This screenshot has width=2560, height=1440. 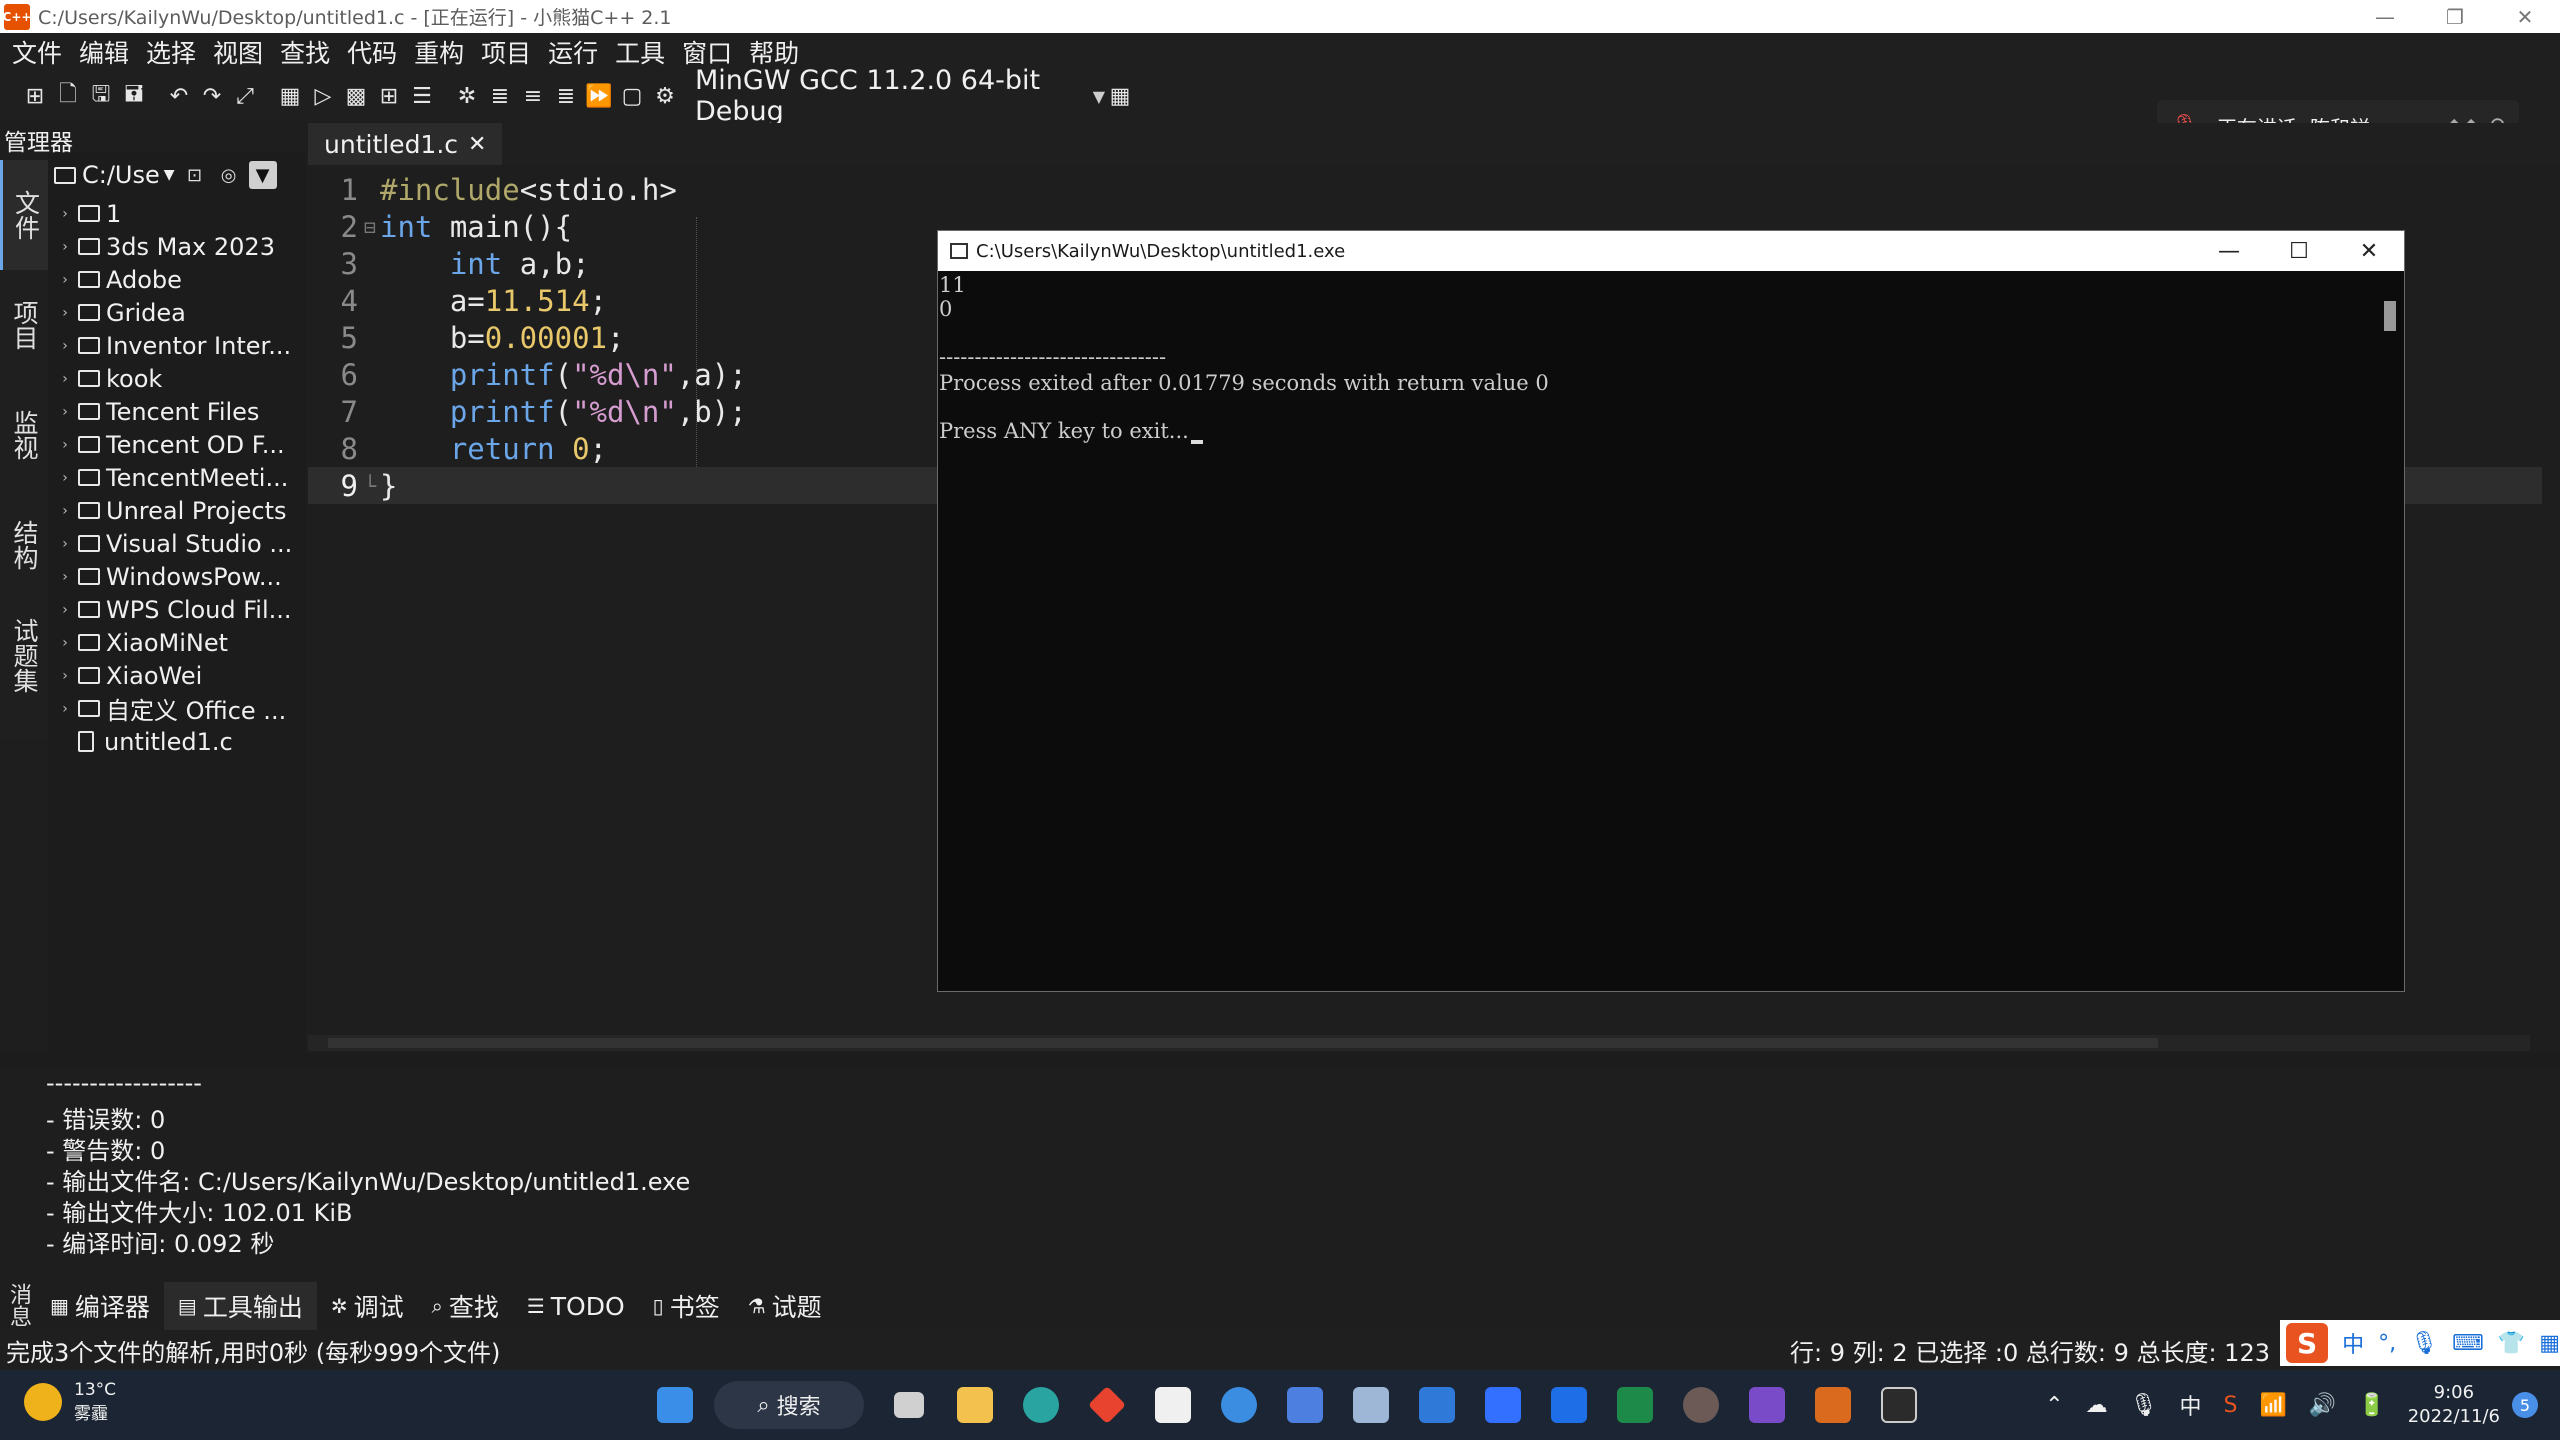 I want to click on fold-icon: ⊟, so click(x=372, y=227).